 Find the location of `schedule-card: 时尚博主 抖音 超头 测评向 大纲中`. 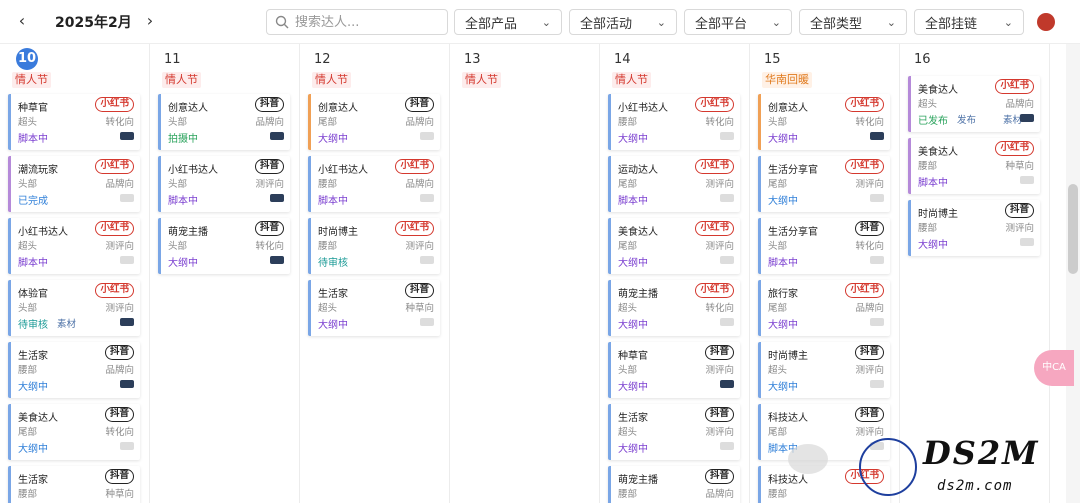

schedule-card: 时尚博主 抖音 超头 测评向 大纲中 is located at coordinates (824, 370).